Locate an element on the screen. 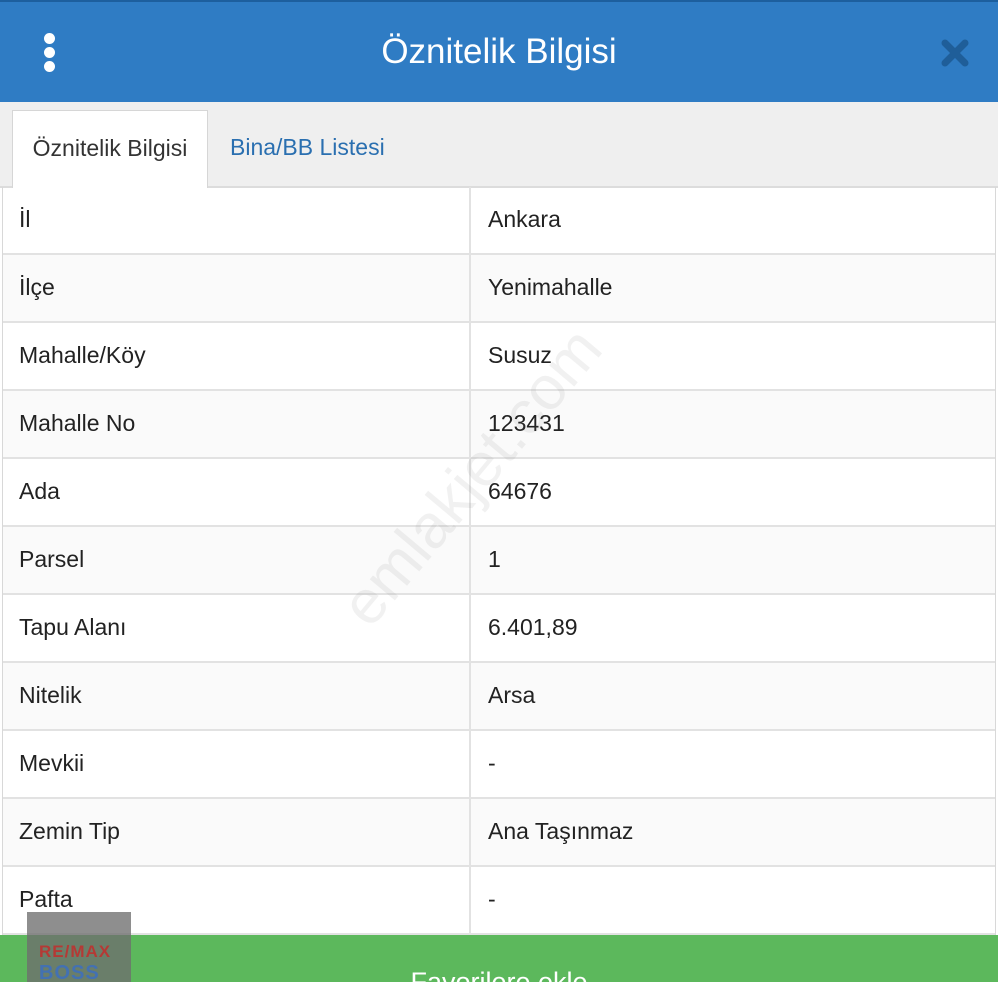  row-value: 6.401,89 is located at coordinates (533, 627).